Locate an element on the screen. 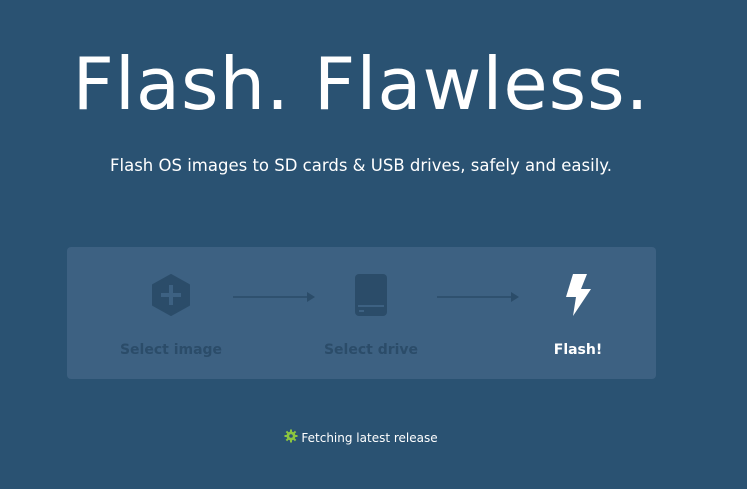  gear-icon is located at coordinates (291, 438).